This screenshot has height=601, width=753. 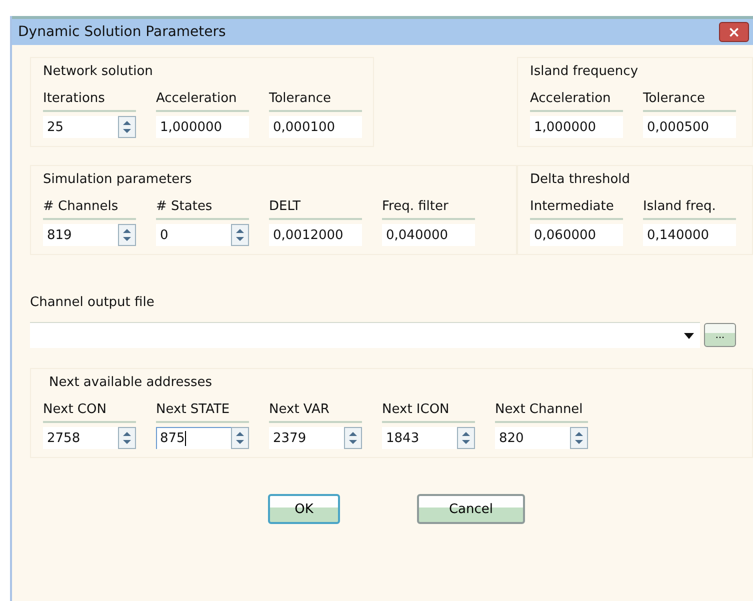 What do you see at coordinates (122, 32) in the screenshot?
I see `window-title: Dynamic Solution Parameters` at bounding box center [122, 32].